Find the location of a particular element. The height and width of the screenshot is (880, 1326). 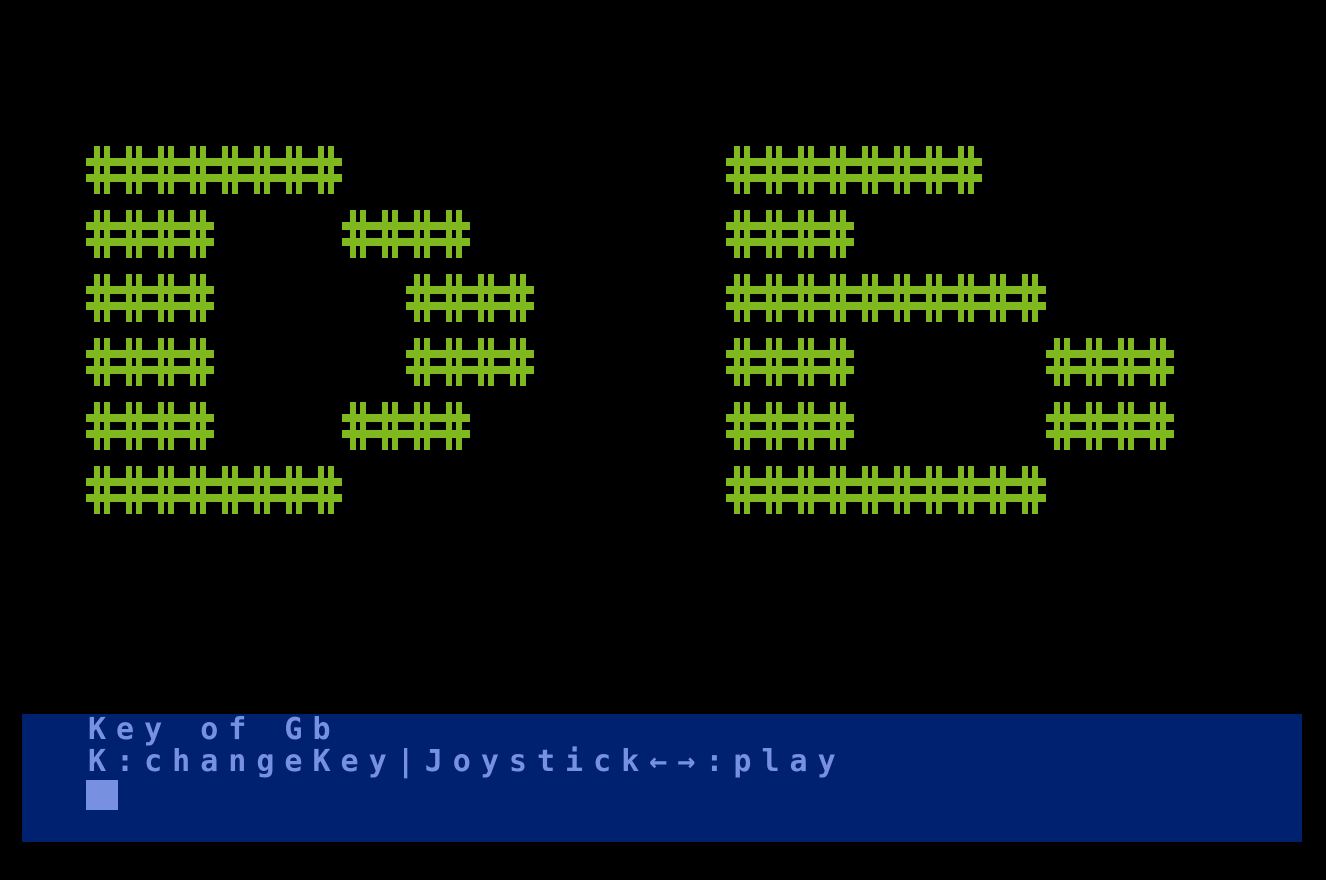

key-status-label: Key of Gb is located at coordinates (214, 729).